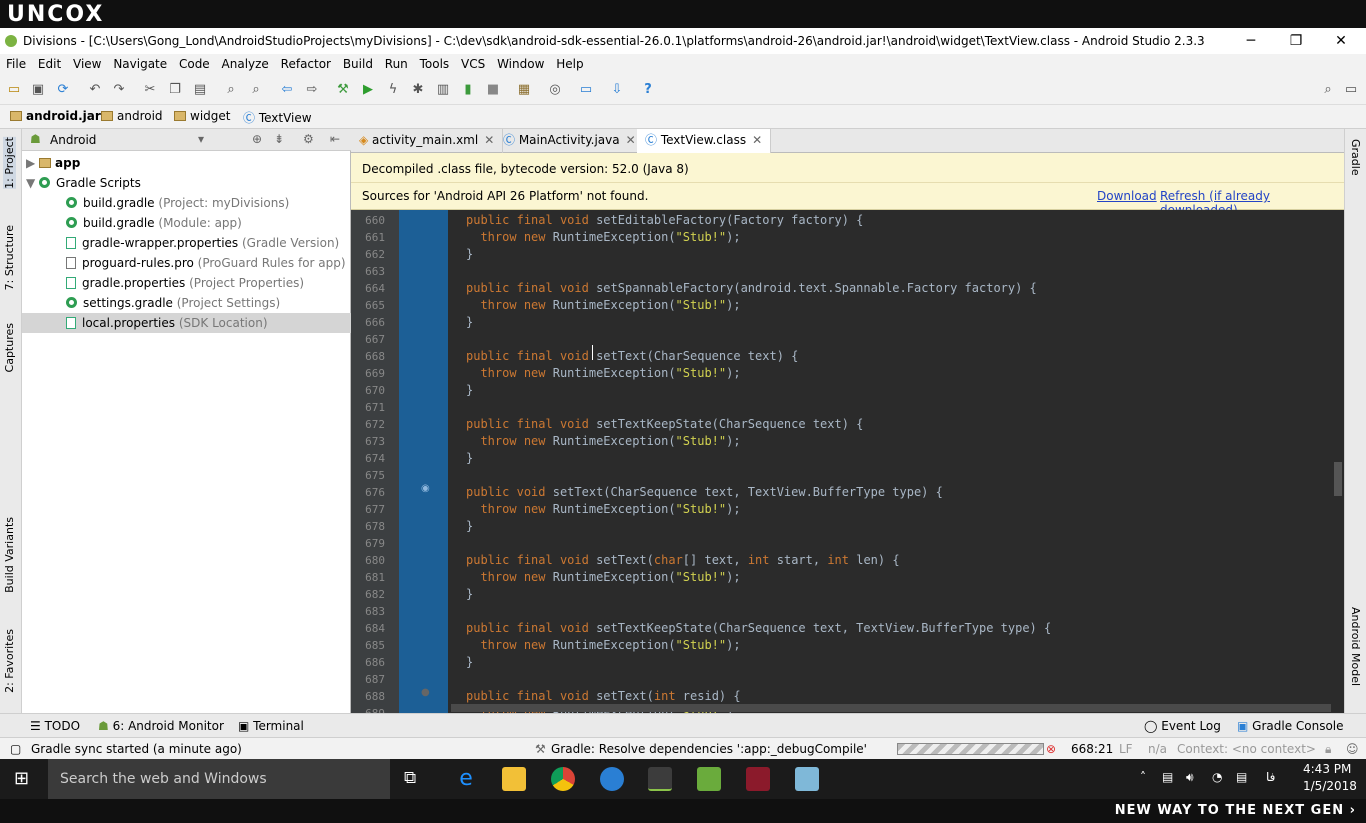 The height and width of the screenshot is (823, 1366). Describe the element at coordinates (586, 90) in the screenshot. I see `project-structure-icon: ▭` at that location.